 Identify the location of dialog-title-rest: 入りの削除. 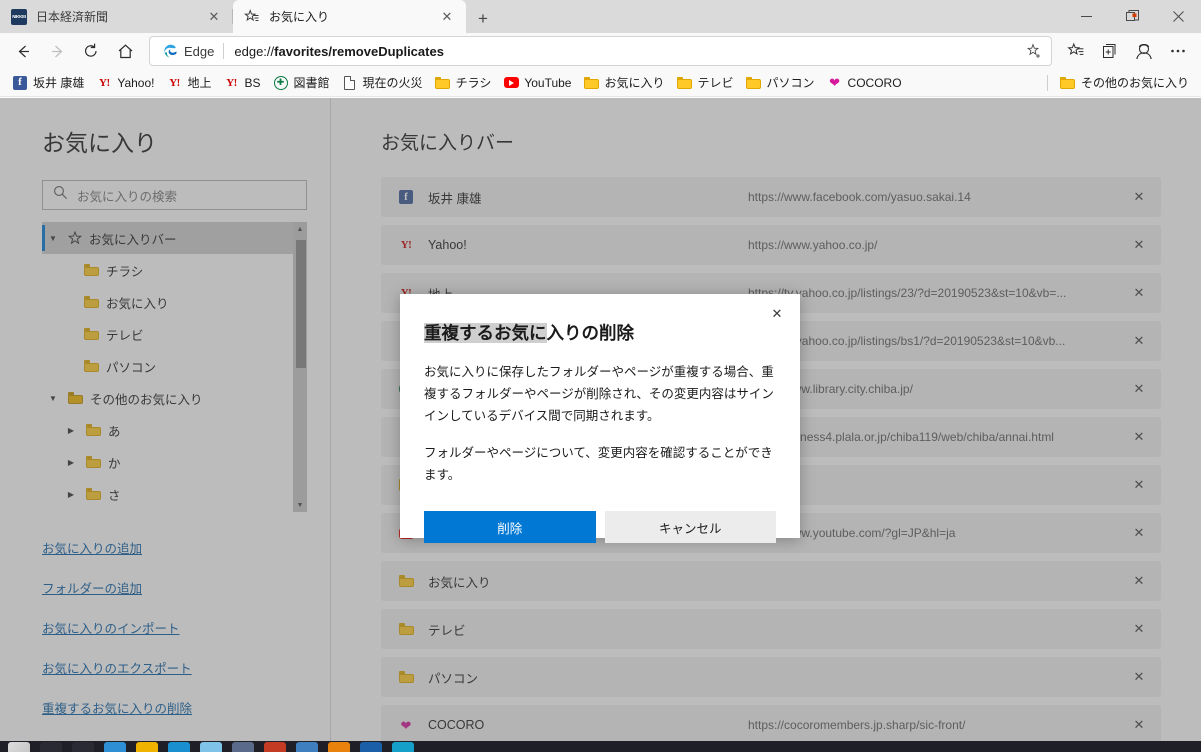
(590, 333).